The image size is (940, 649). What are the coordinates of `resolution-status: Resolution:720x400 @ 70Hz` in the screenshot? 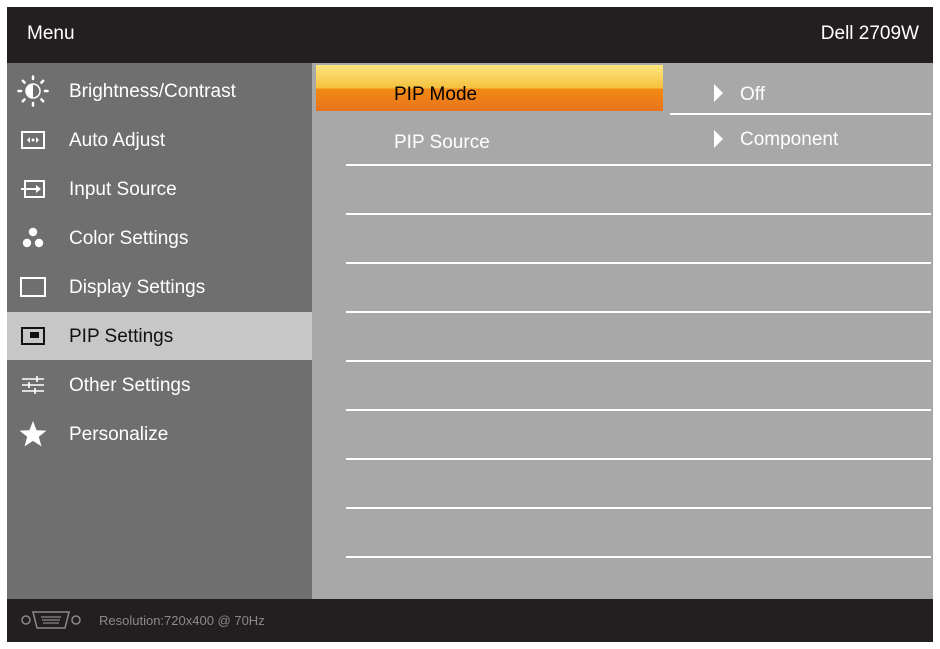 It's located at (182, 620).